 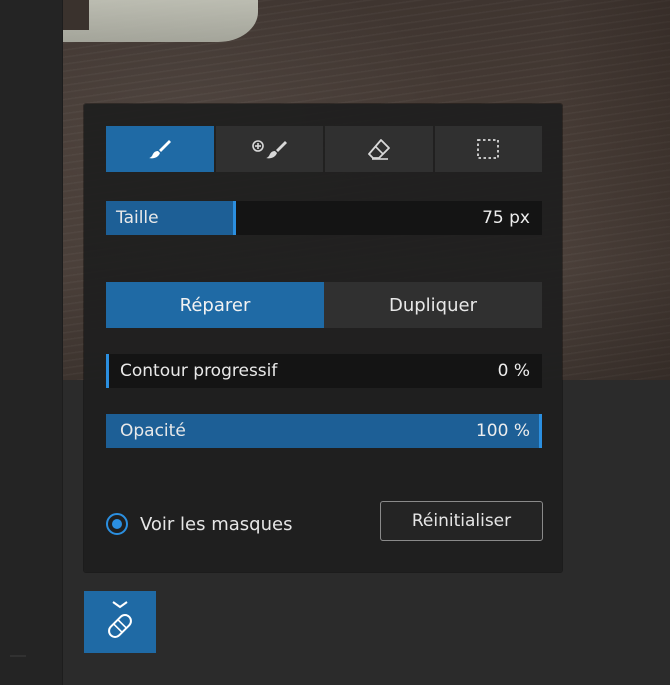 I want to click on eraser-icon, so click(x=379, y=149).